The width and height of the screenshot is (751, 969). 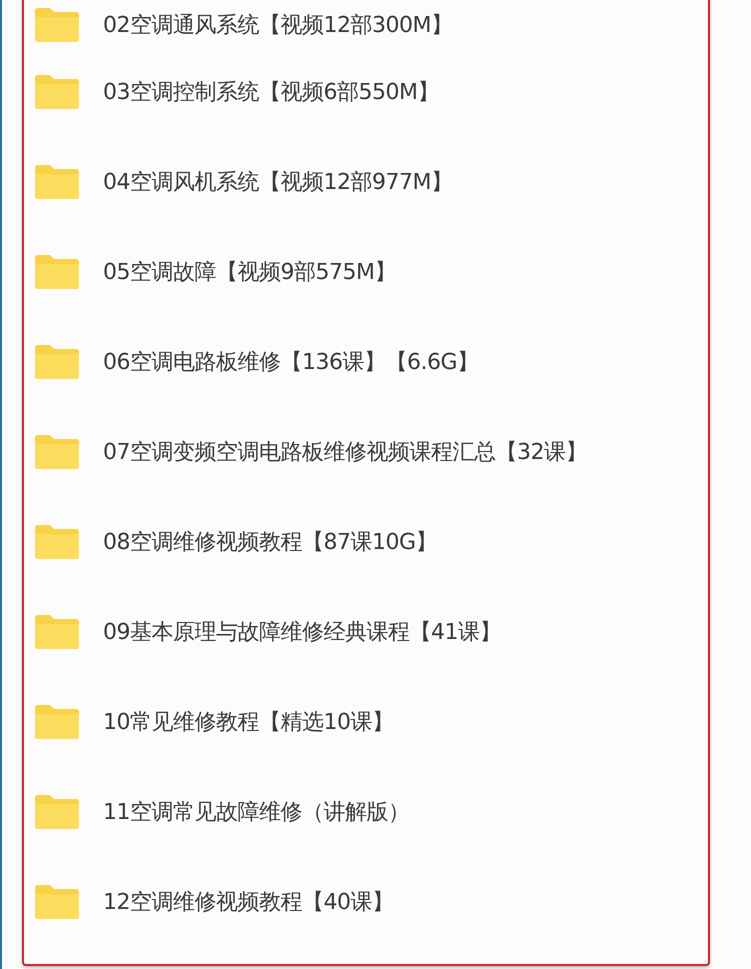 I want to click on folder-item: 03空调控制系统【视频6部550M】, so click(x=366, y=92).